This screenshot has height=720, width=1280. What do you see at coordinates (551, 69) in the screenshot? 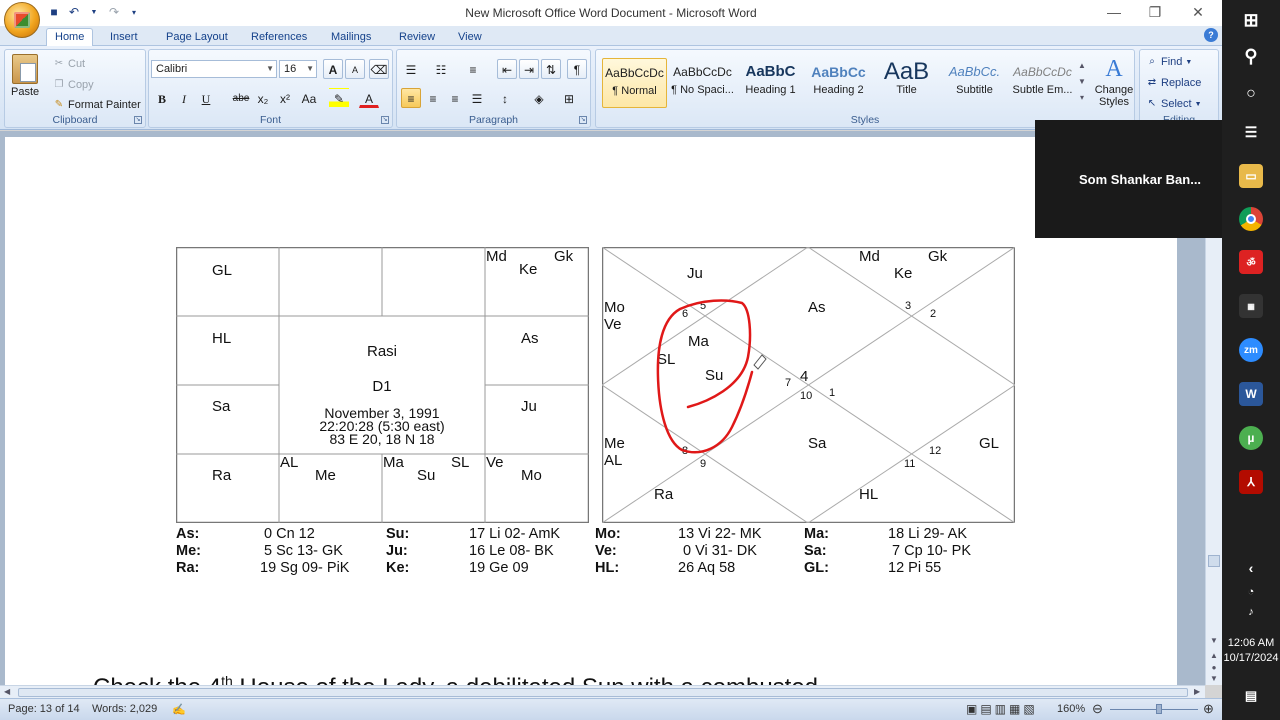
I see `sort-icon: ⇅` at bounding box center [551, 69].